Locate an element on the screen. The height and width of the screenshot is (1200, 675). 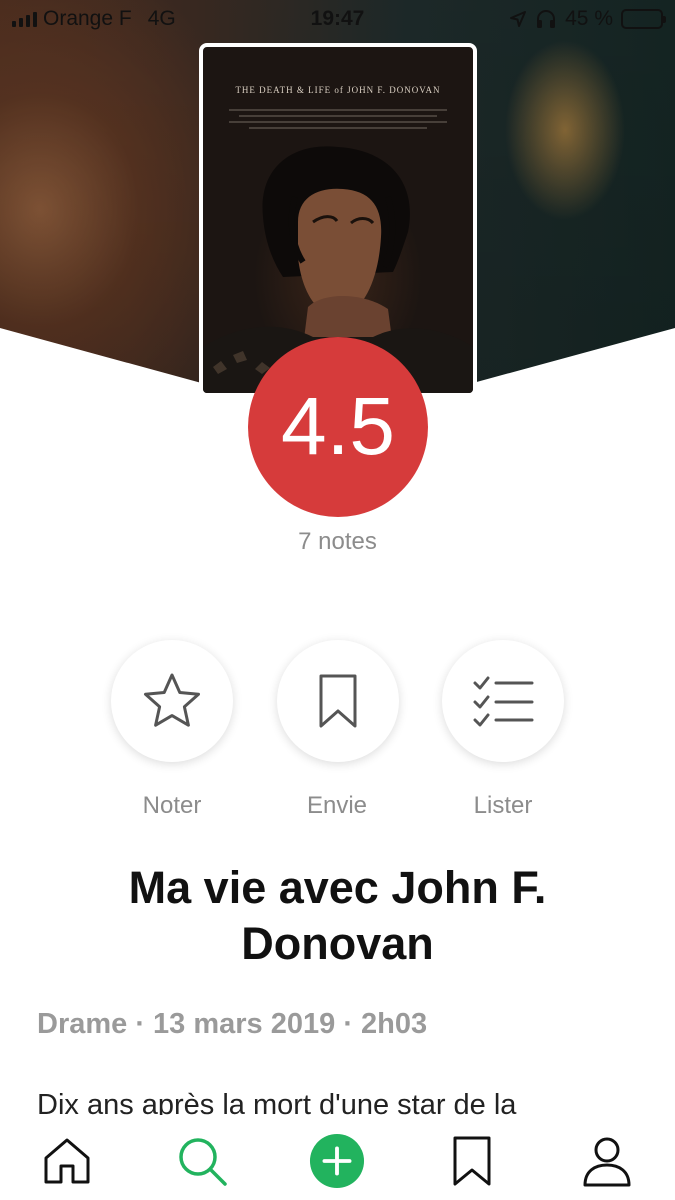
add-icon is located at coordinates (337, 1161).